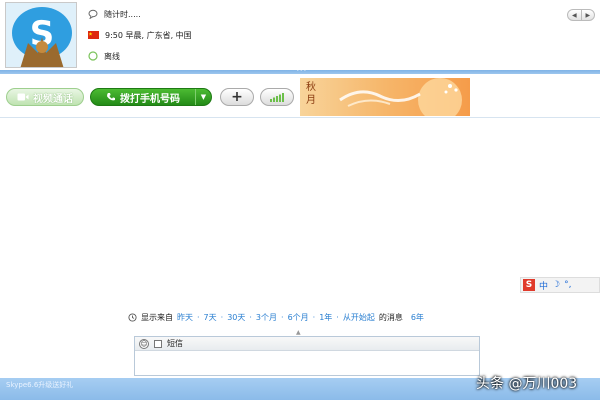 The height and width of the screenshot is (400, 600). What do you see at coordinates (298, 317) in the screenshot?
I see `history-option-6months: 6个月` at bounding box center [298, 317].